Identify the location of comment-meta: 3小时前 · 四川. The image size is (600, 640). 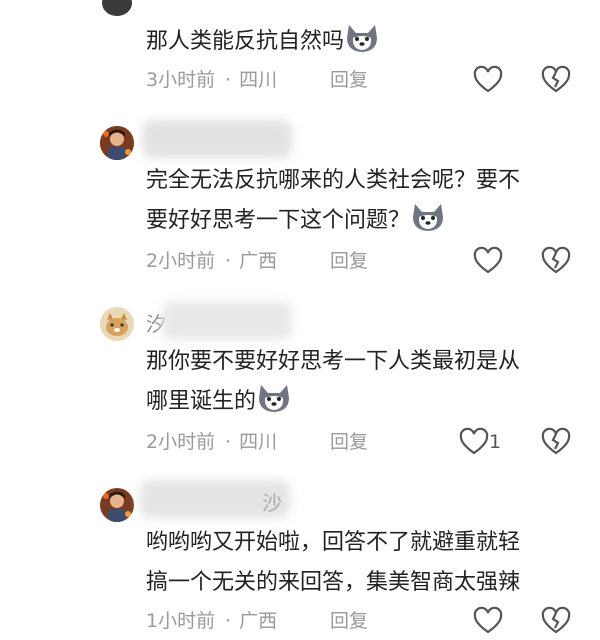
(212, 80).